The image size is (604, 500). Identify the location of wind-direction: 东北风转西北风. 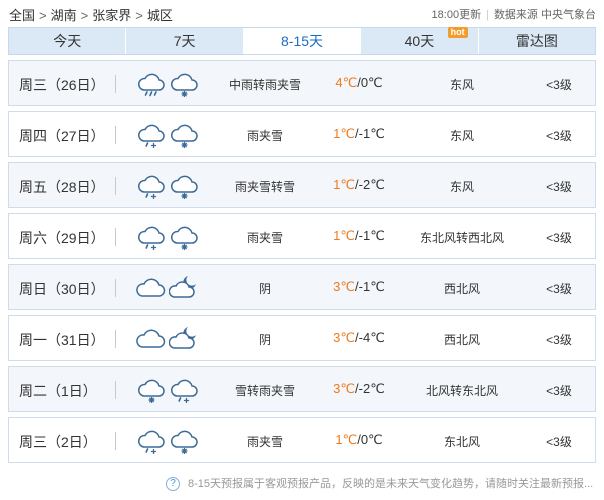
(461, 238).